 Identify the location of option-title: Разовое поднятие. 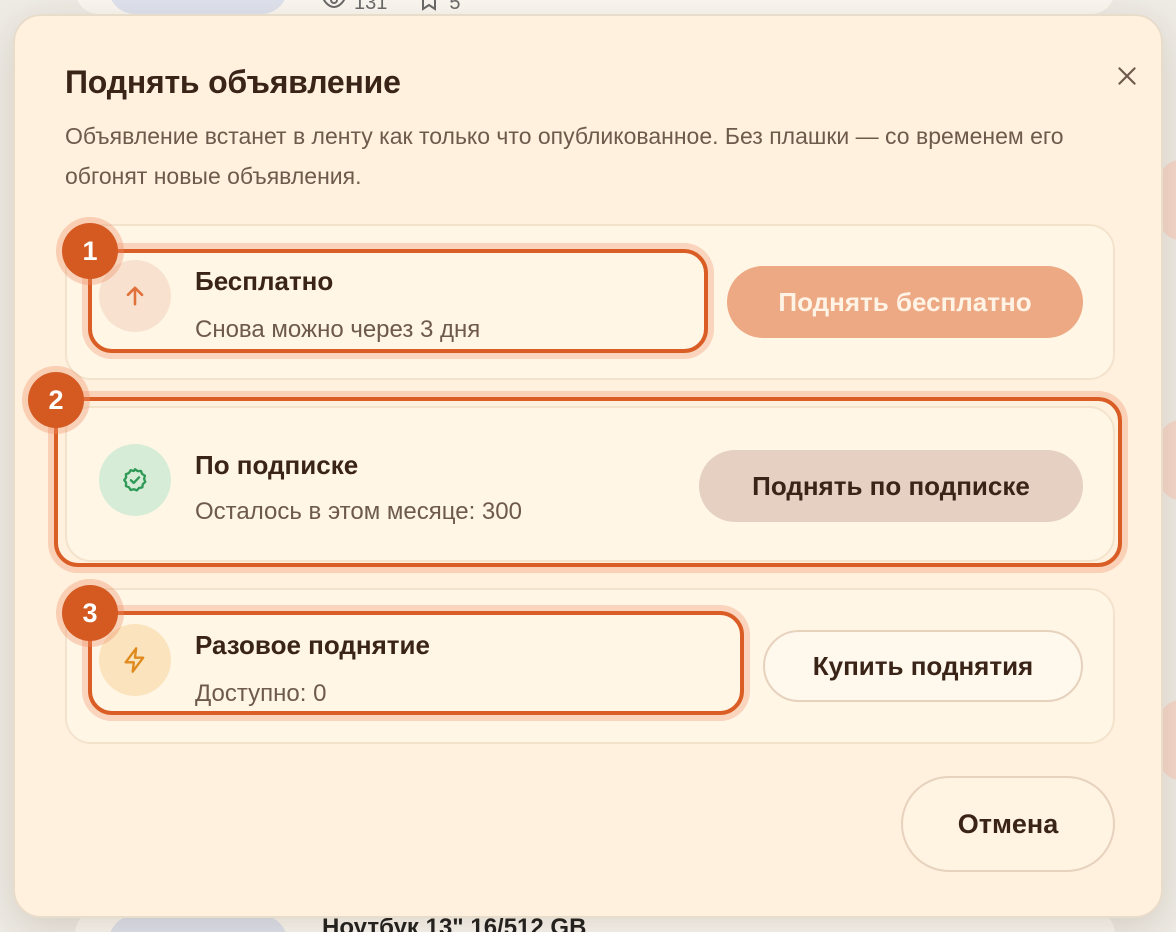
(312, 645).